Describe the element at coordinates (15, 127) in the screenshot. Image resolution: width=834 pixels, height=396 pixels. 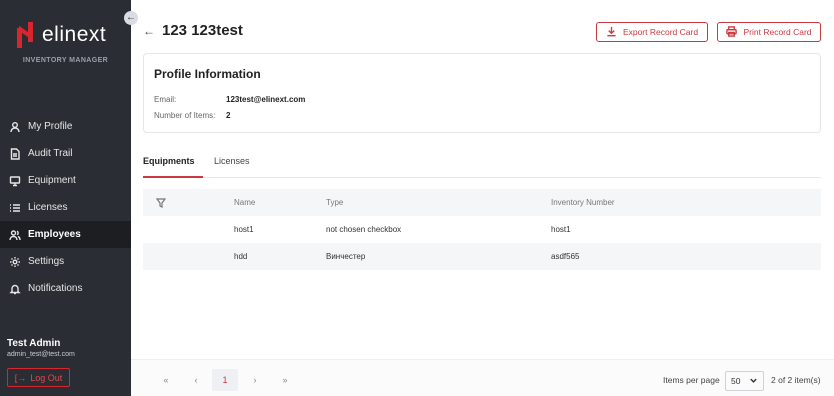
I see `user-icon` at that location.